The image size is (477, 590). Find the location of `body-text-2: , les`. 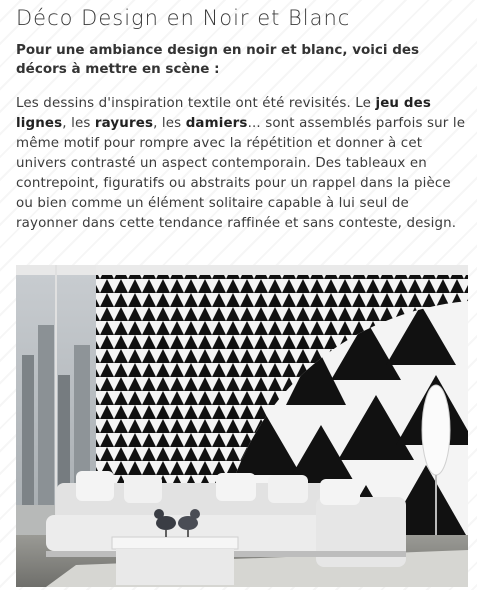

body-text-2: , les is located at coordinates (78, 123).